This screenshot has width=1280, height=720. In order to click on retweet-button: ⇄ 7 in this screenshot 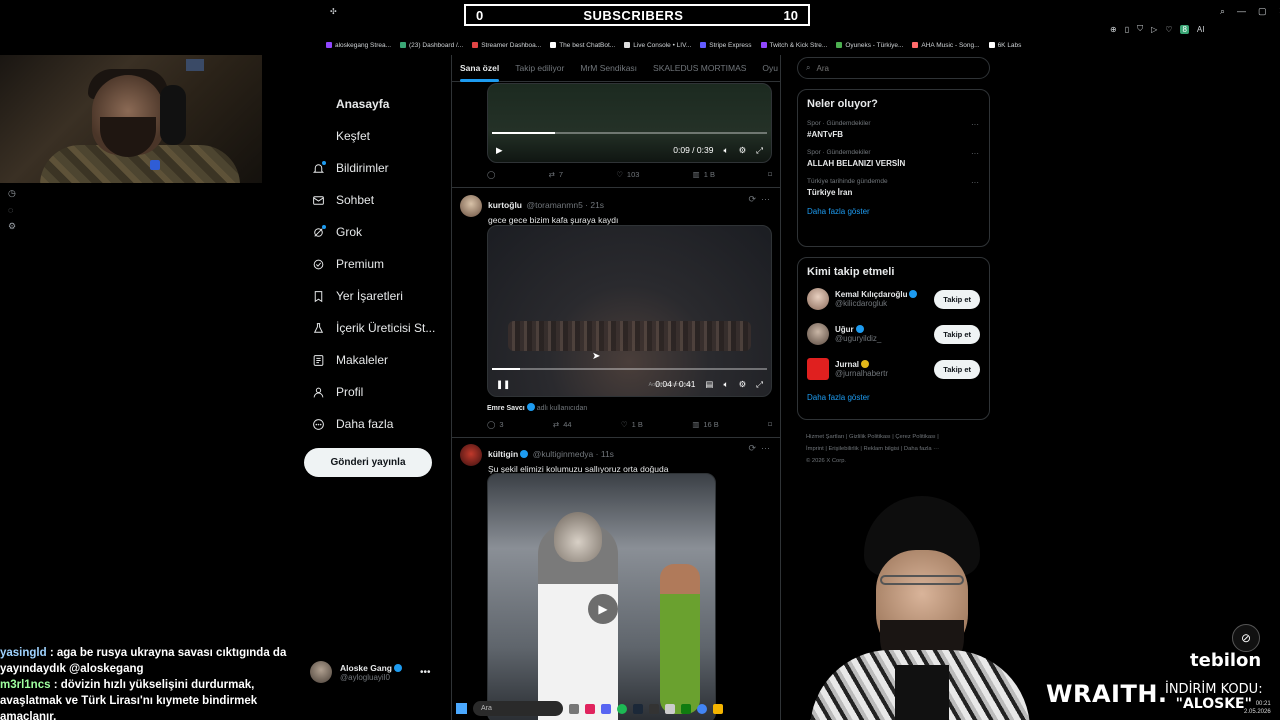, I will do `click(556, 174)`.